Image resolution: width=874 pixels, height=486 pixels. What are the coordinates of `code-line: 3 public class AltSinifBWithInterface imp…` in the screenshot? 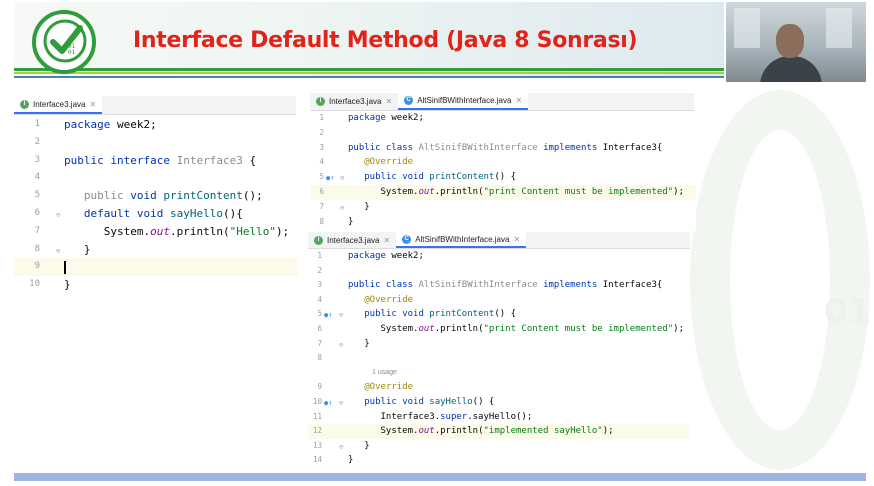 It's located at (503, 148).